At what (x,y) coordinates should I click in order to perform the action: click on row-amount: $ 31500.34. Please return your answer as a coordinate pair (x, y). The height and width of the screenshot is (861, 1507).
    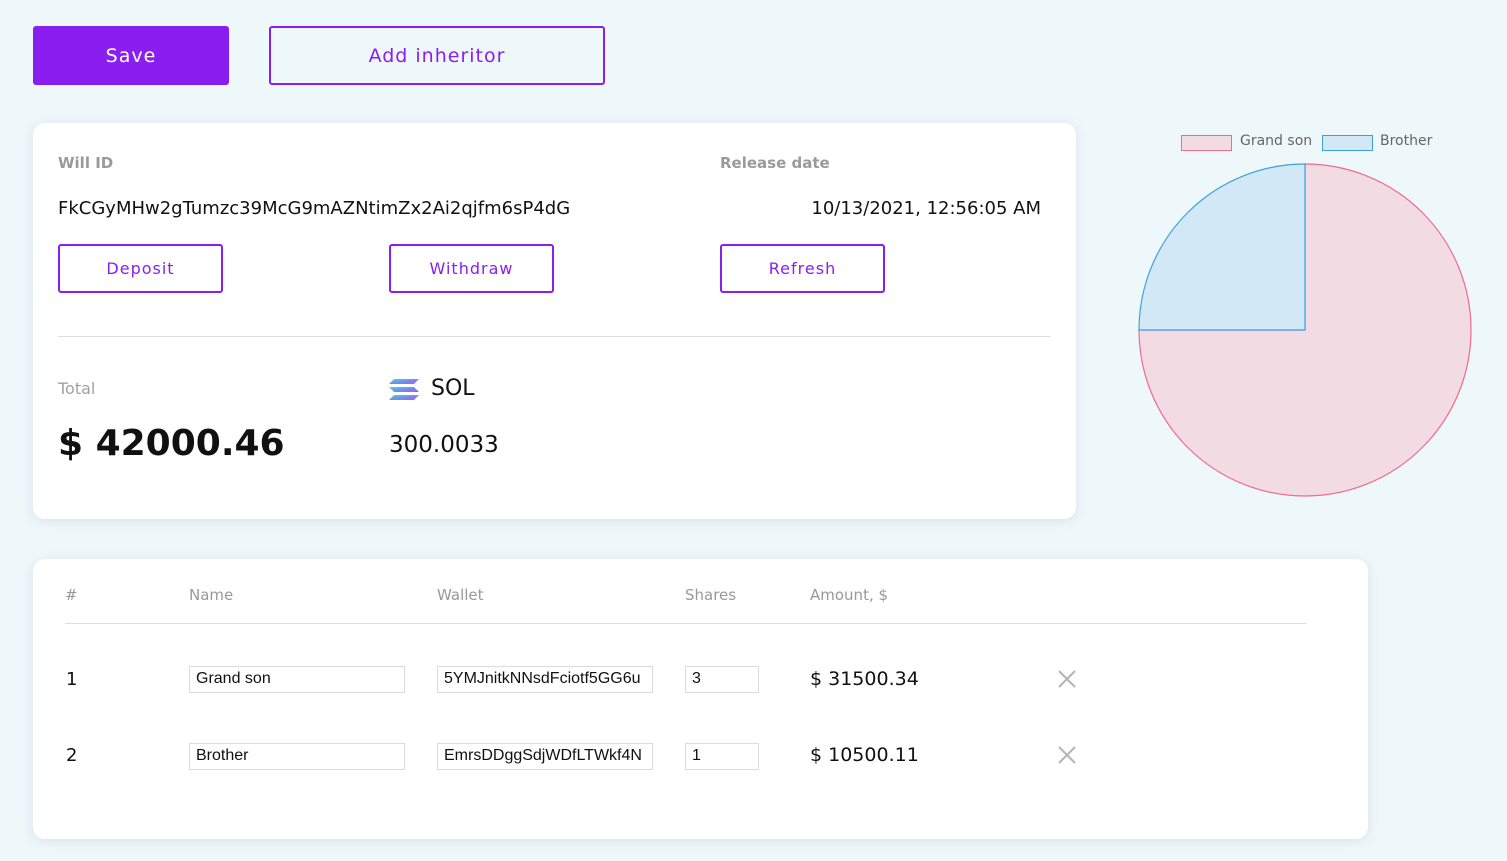
    Looking at the image, I should click on (864, 679).